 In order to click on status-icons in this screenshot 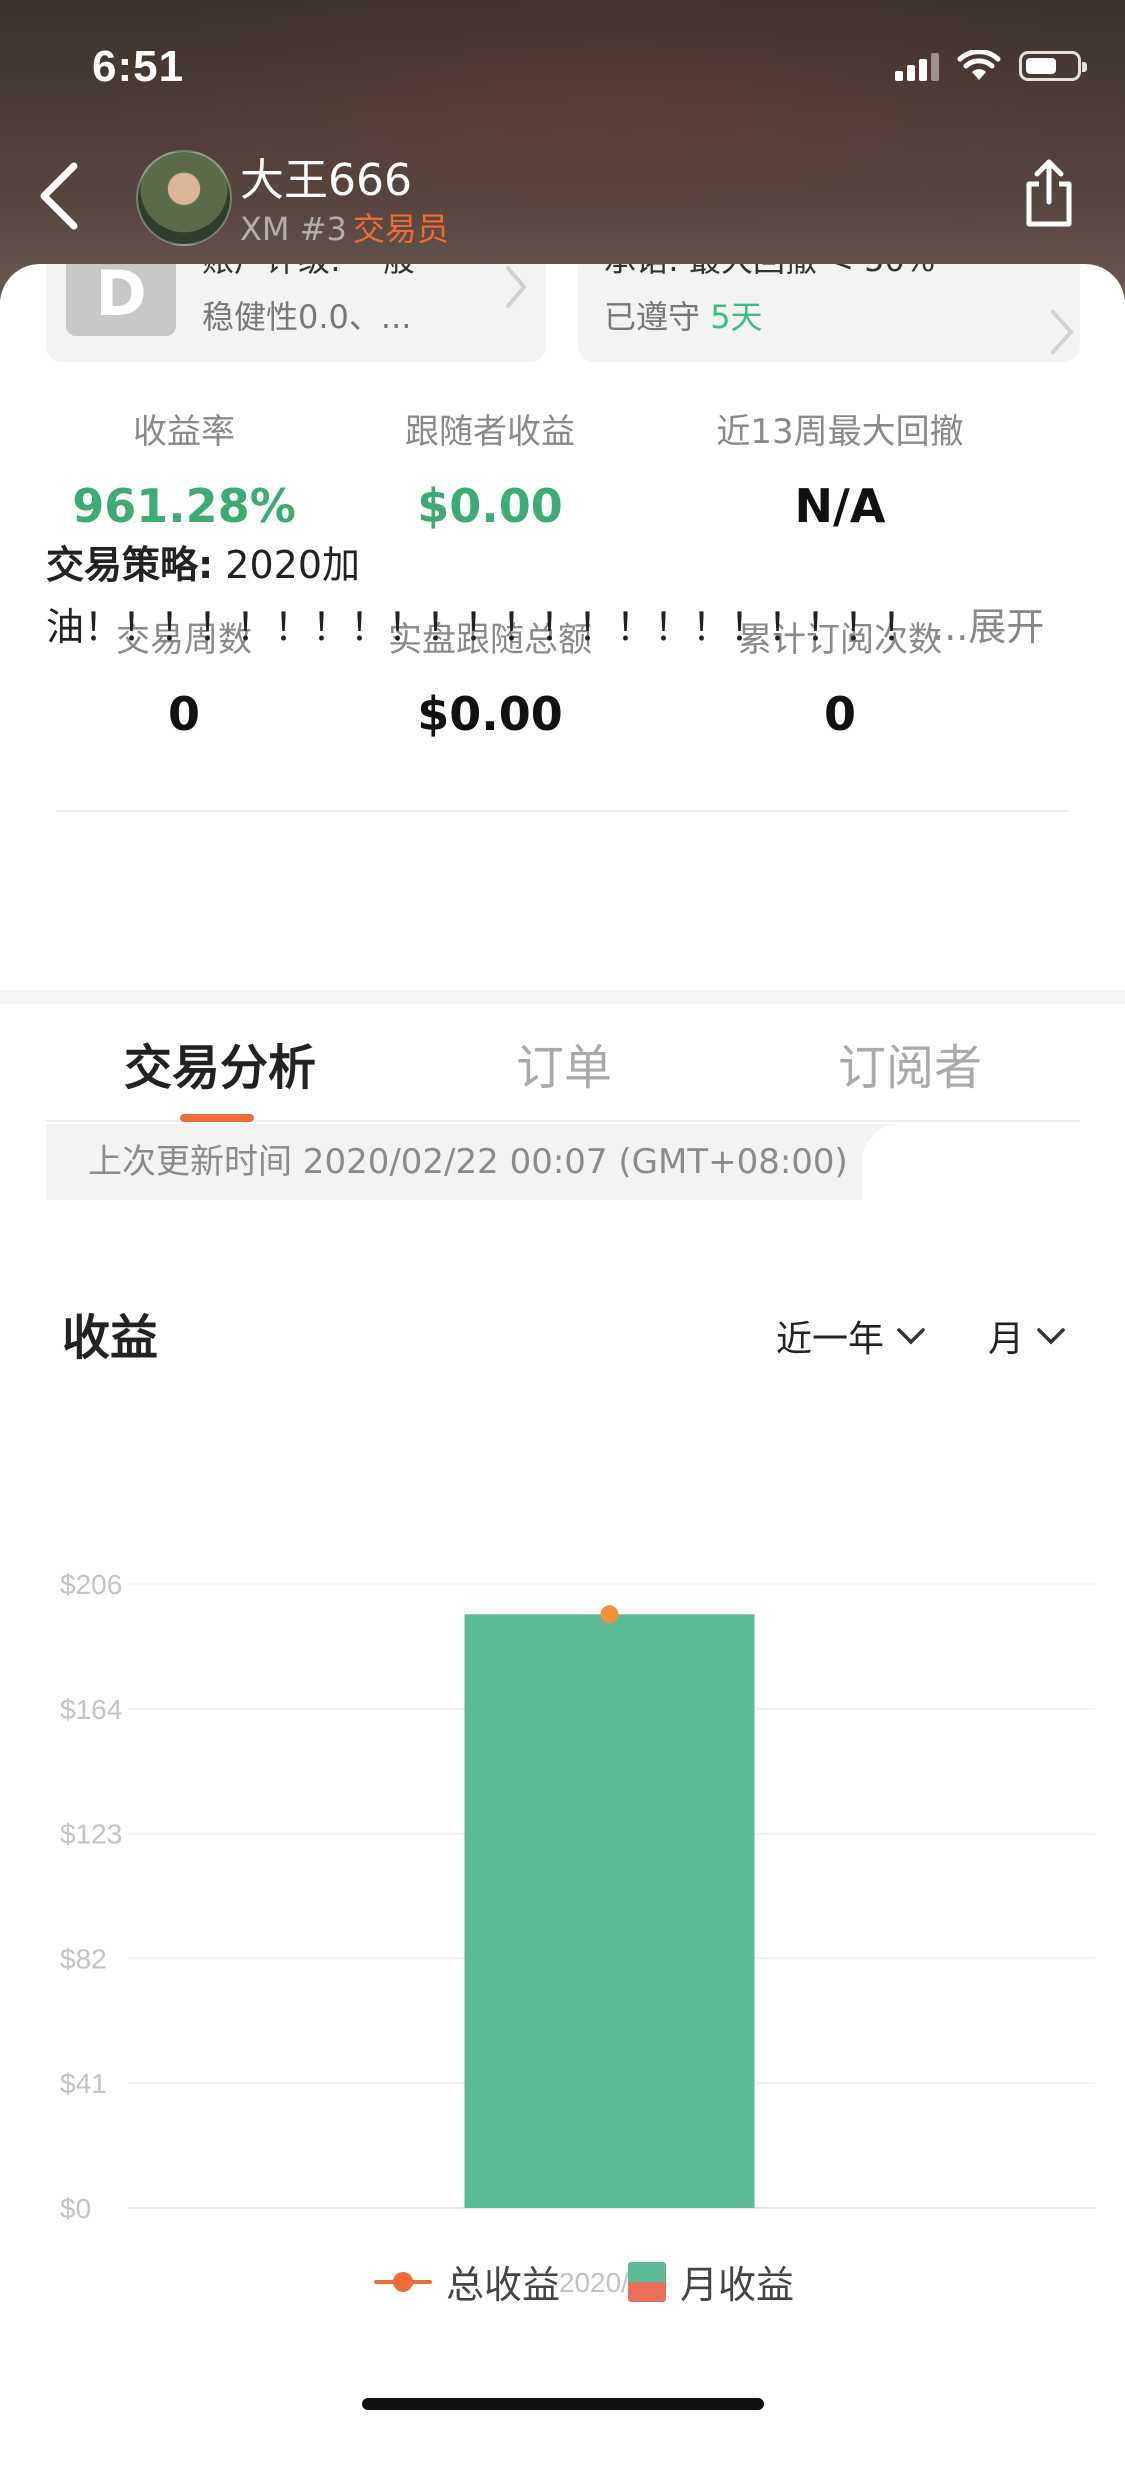, I will do `click(991, 66)`.